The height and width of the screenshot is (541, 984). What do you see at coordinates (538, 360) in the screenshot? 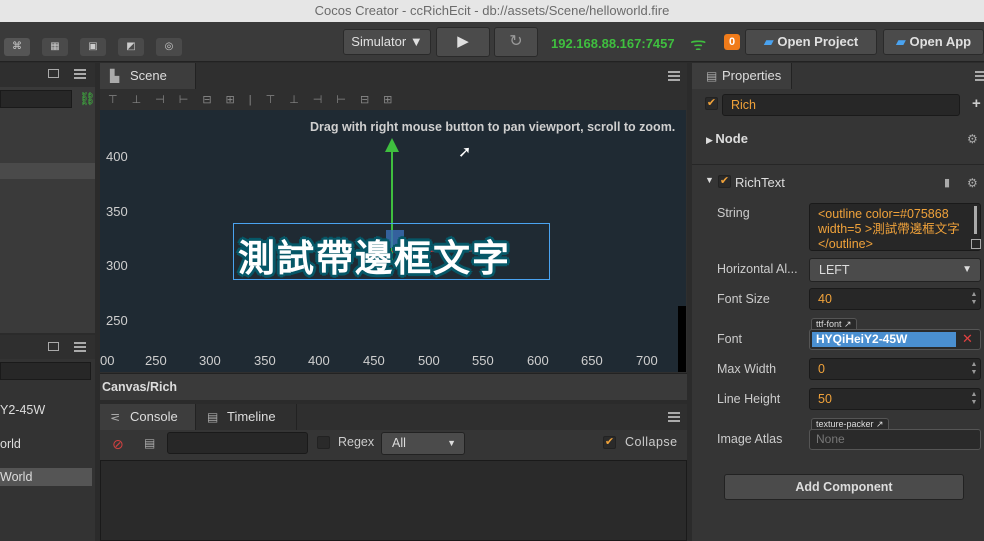
I see `x-tick-label: 600` at bounding box center [538, 360].